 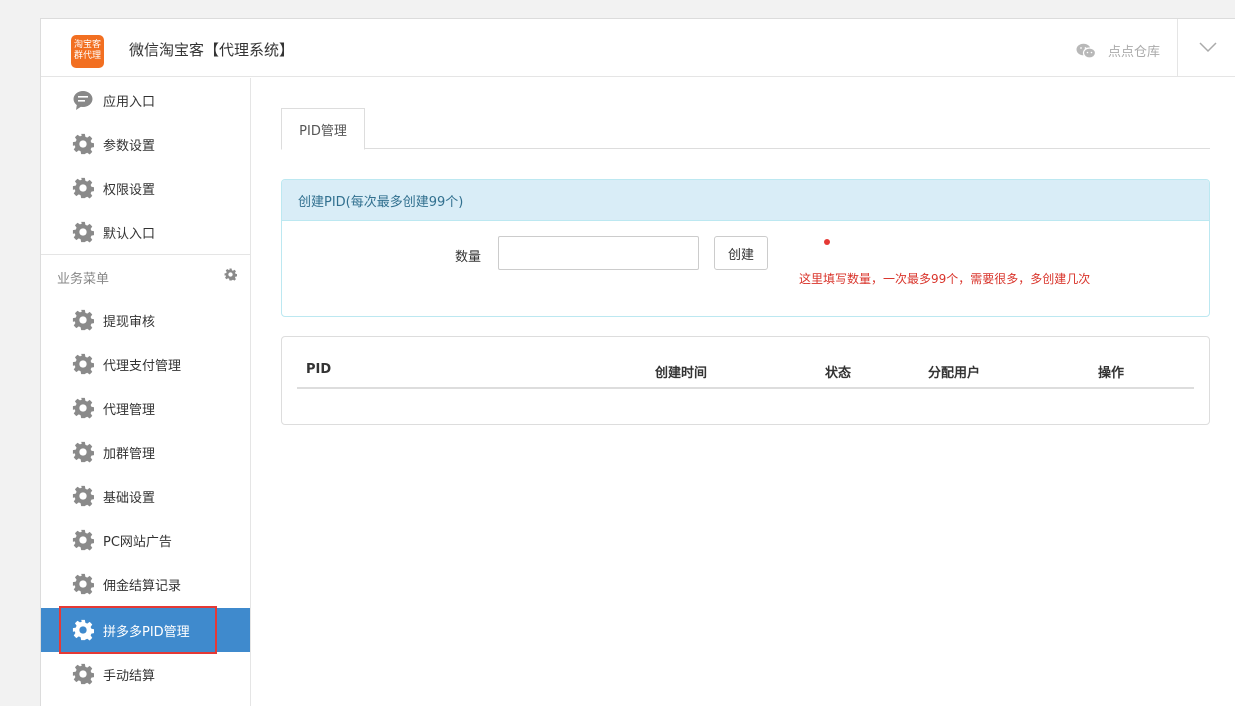 What do you see at coordinates (681, 373) in the screenshot?
I see `column-header-created-time: 创建时间` at bounding box center [681, 373].